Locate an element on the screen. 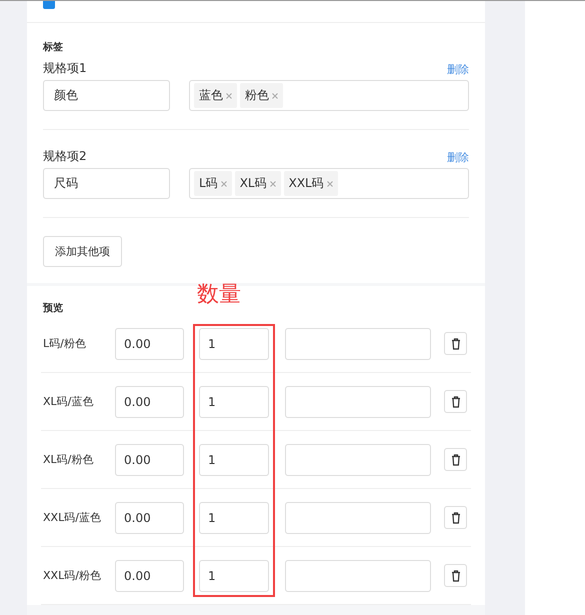 The height and width of the screenshot is (615, 585). value-tag: XL码 is located at coordinates (257, 183).